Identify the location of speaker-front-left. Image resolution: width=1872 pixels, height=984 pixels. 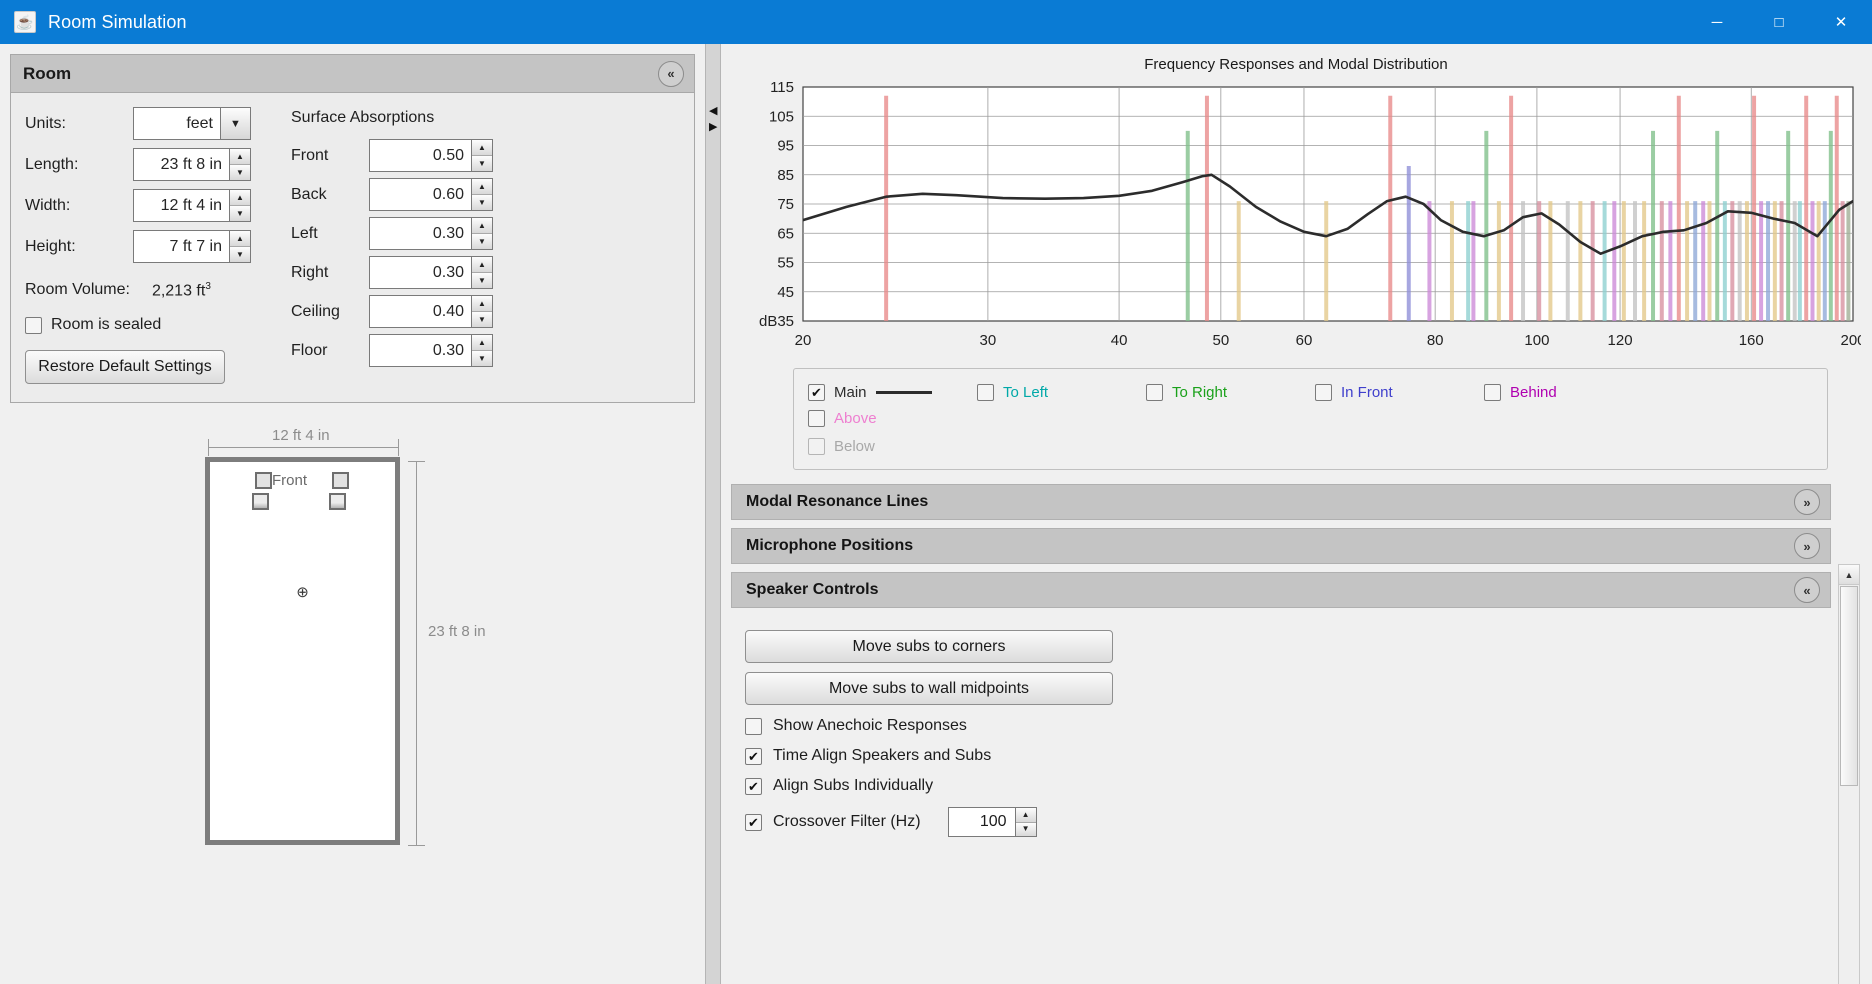
(263, 481).